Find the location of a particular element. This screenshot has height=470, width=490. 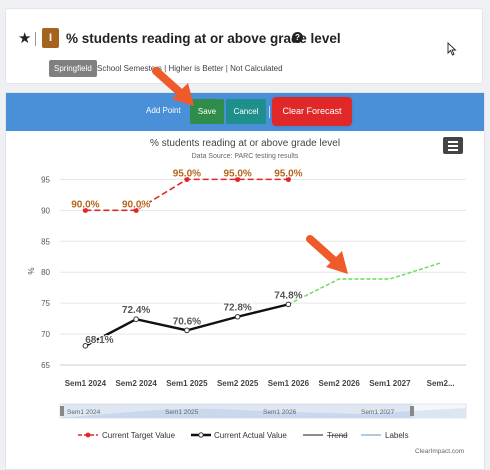

navigator-label: Sem1 2027 is located at coordinates (378, 412).